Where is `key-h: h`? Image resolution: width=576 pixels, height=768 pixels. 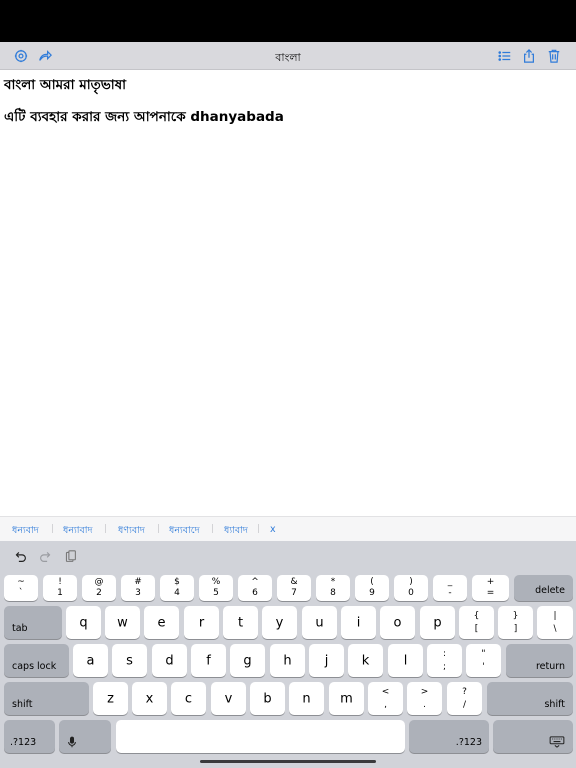
key-h: h is located at coordinates (287, 660).